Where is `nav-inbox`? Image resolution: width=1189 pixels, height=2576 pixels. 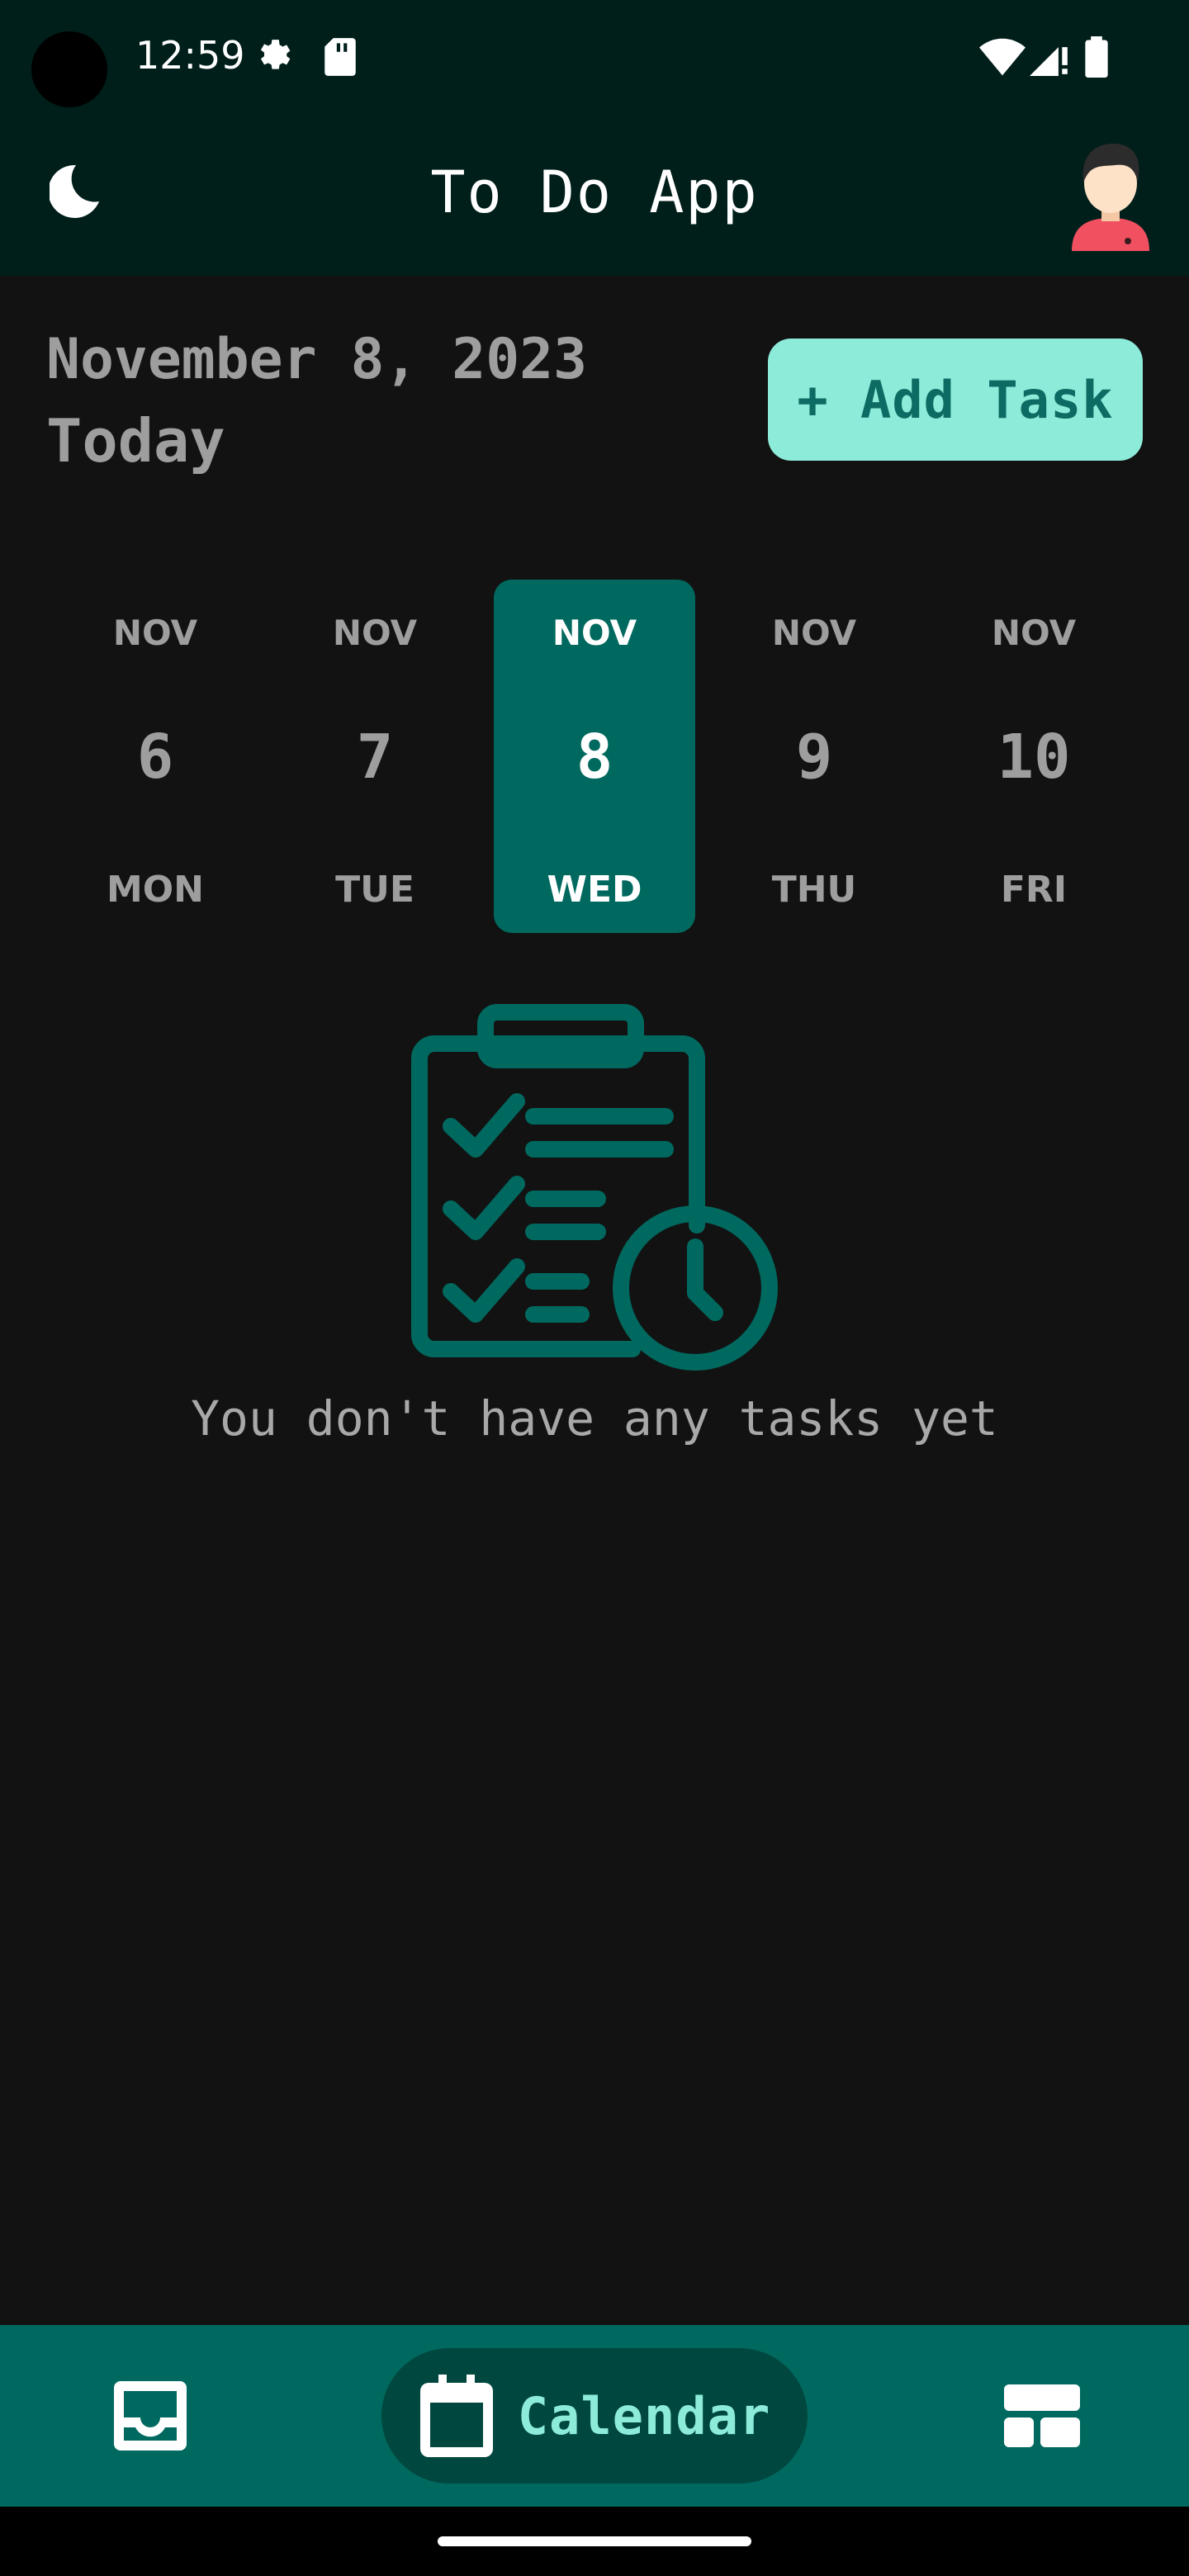 nav-inbox is located at coordinates (150, 2416).